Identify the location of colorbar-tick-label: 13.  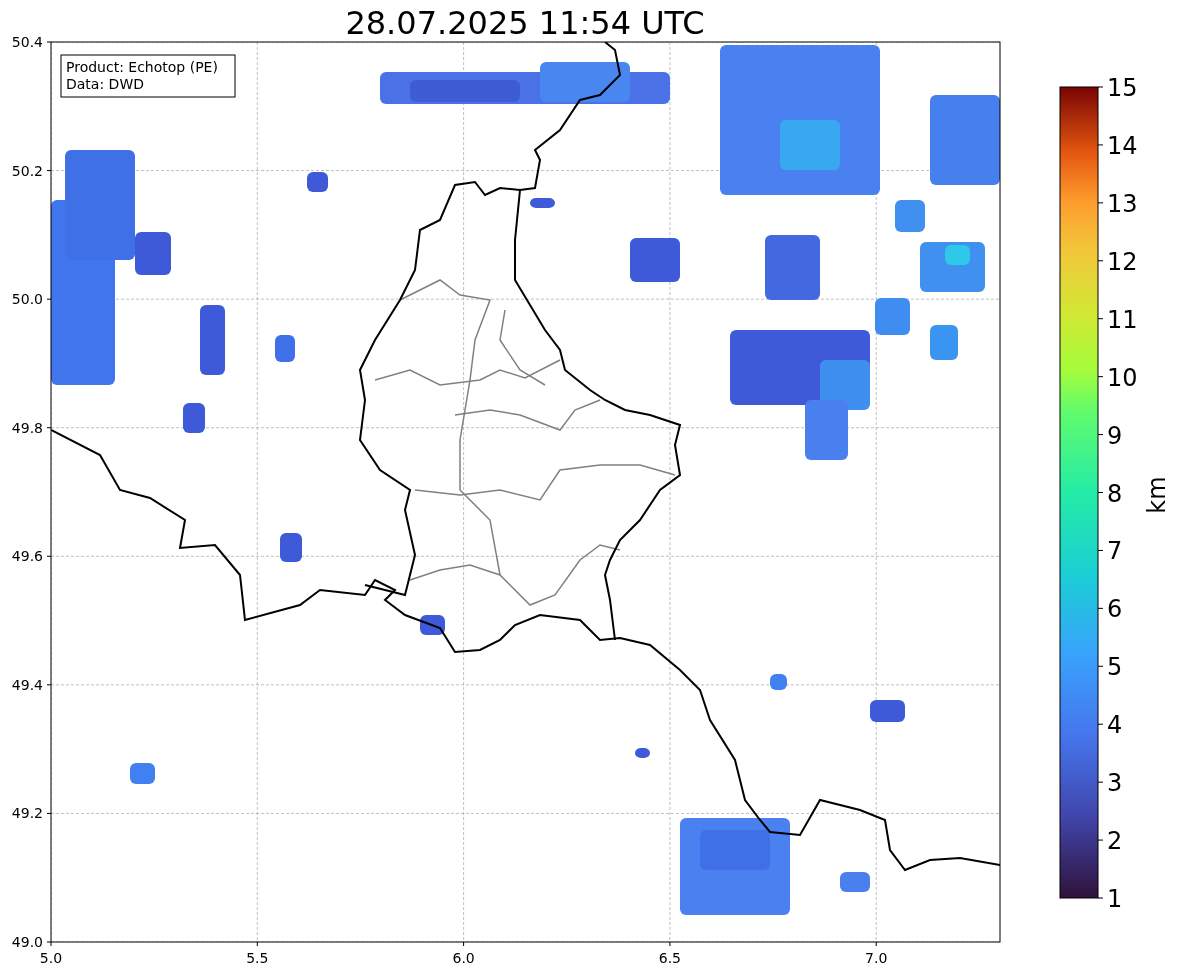
(1122, 203).